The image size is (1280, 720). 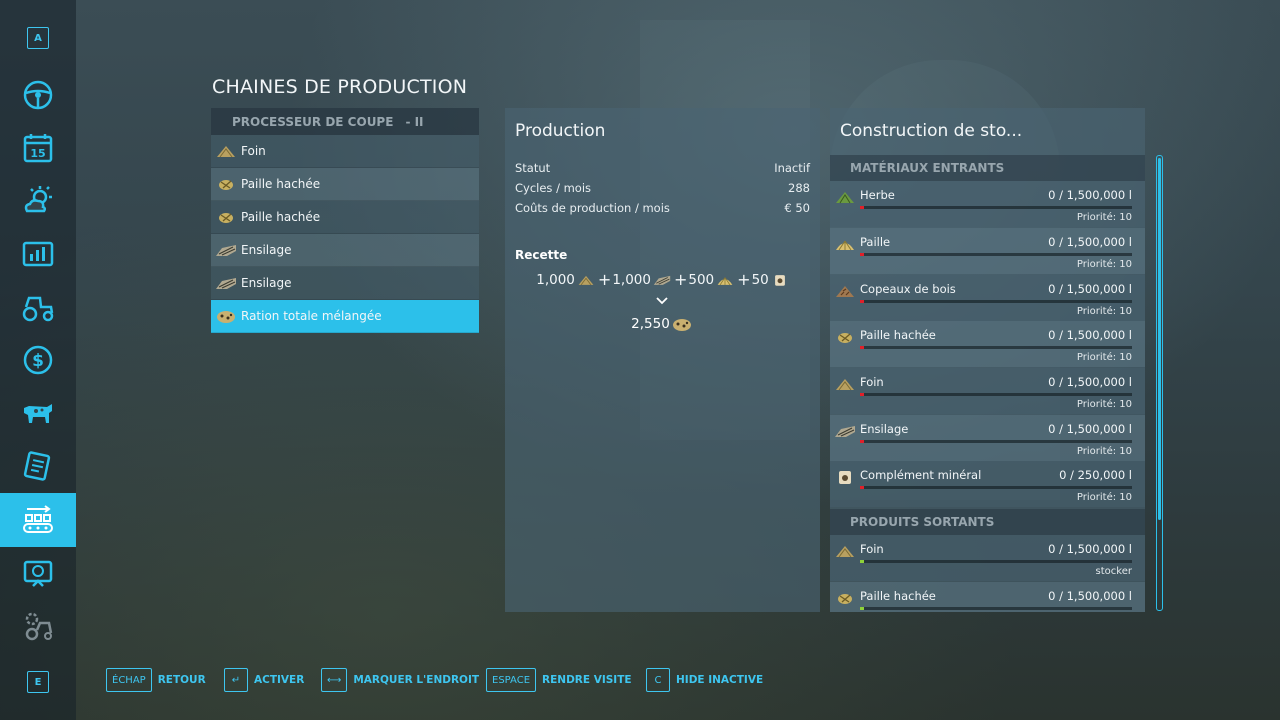 I want to click on cycles-value: 288, so click(x=799, y=188).